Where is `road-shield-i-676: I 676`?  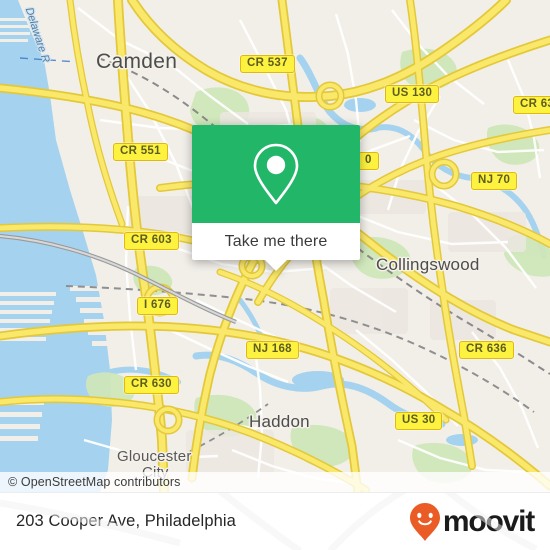
road-shield-i-676: I 676 is located at coordinates (158, 306).